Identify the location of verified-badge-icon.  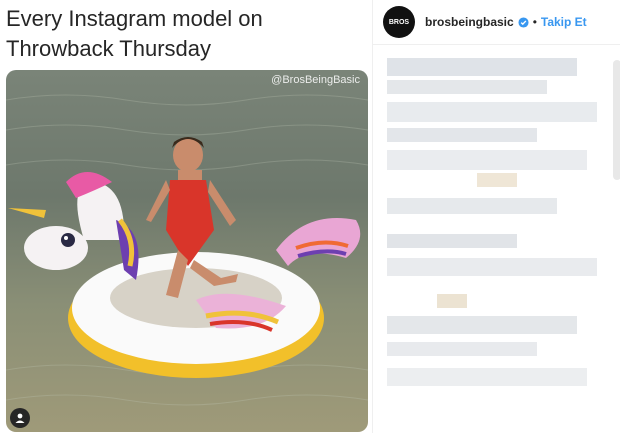
(523, 22).